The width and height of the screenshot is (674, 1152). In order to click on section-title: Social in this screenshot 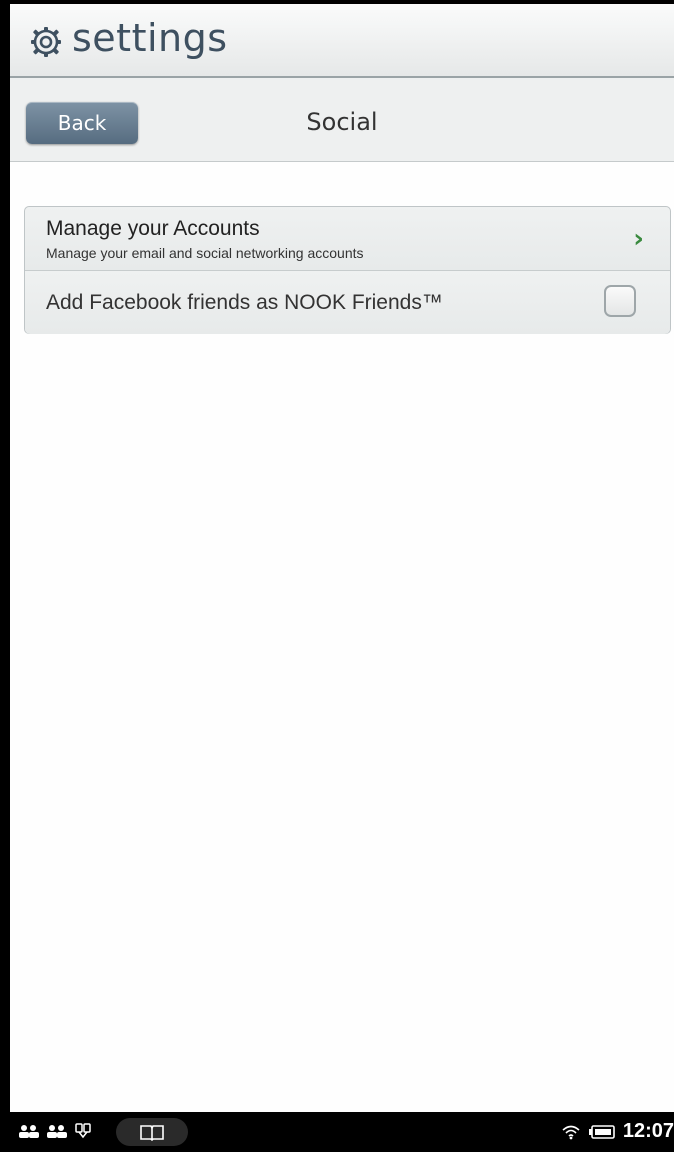, I will do `click(342, 122)`.